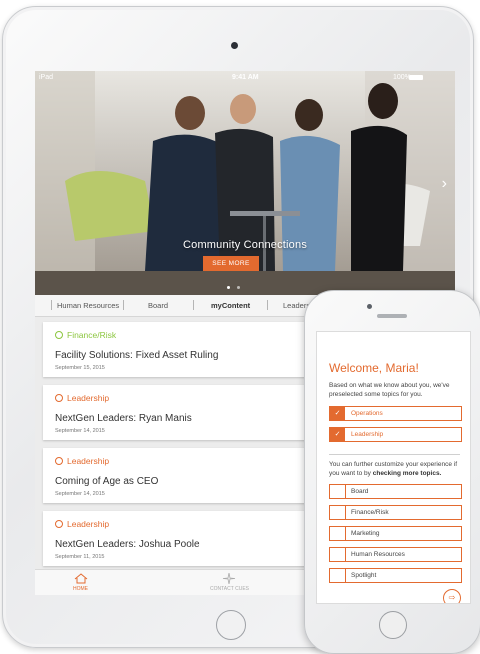  I want to click on iphone-speaker, so click(392, 316).